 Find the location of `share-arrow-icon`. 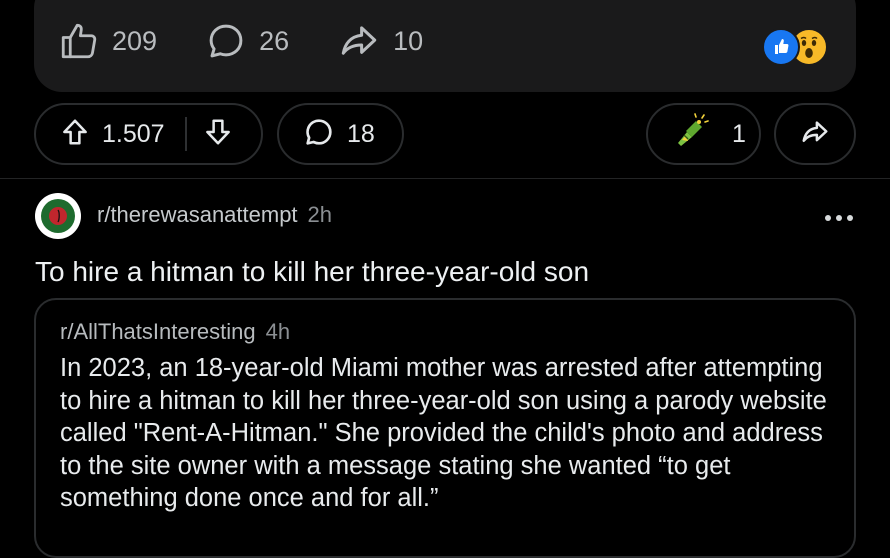

share-arrow-icon is located at coordinates (359, 41).